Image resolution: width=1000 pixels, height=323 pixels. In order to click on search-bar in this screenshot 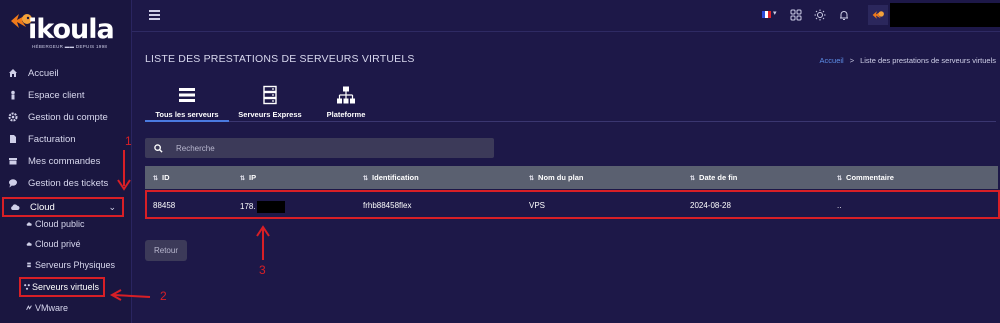, I will do `click(319, 148)`.